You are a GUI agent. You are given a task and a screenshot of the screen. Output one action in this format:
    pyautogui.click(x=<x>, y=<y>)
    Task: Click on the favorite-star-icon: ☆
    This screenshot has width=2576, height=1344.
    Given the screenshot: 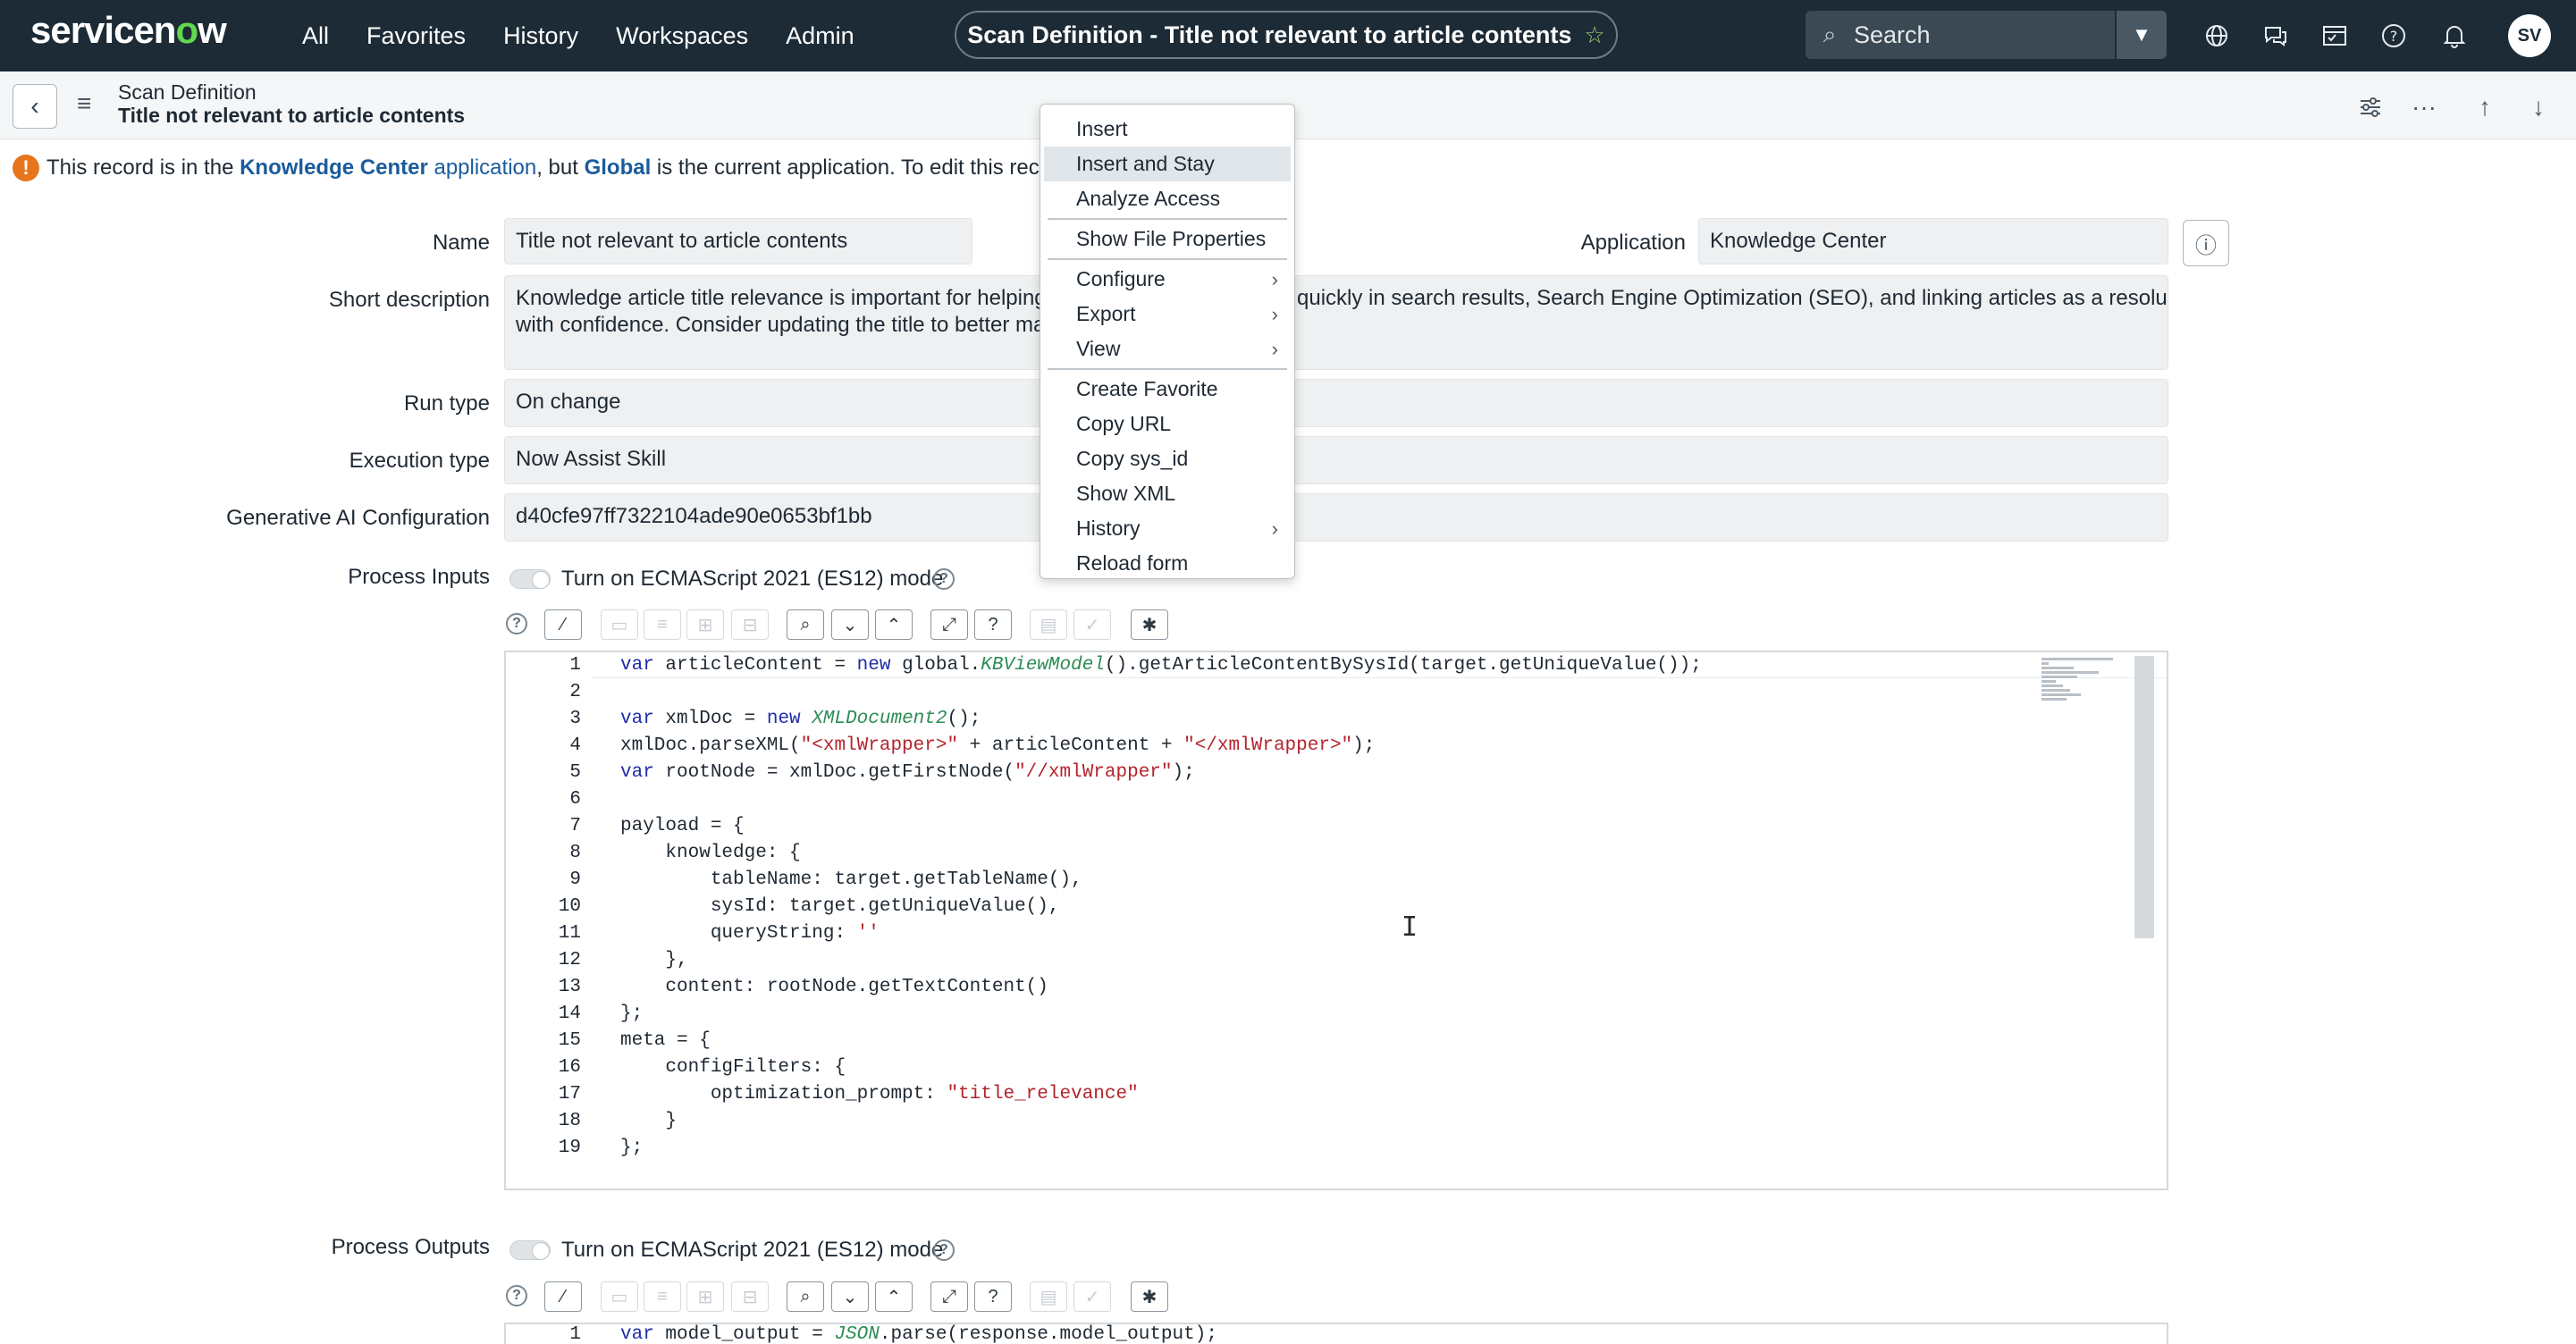 What is the action you would take?
    pyautogui.click(x=1594, y=35)
    